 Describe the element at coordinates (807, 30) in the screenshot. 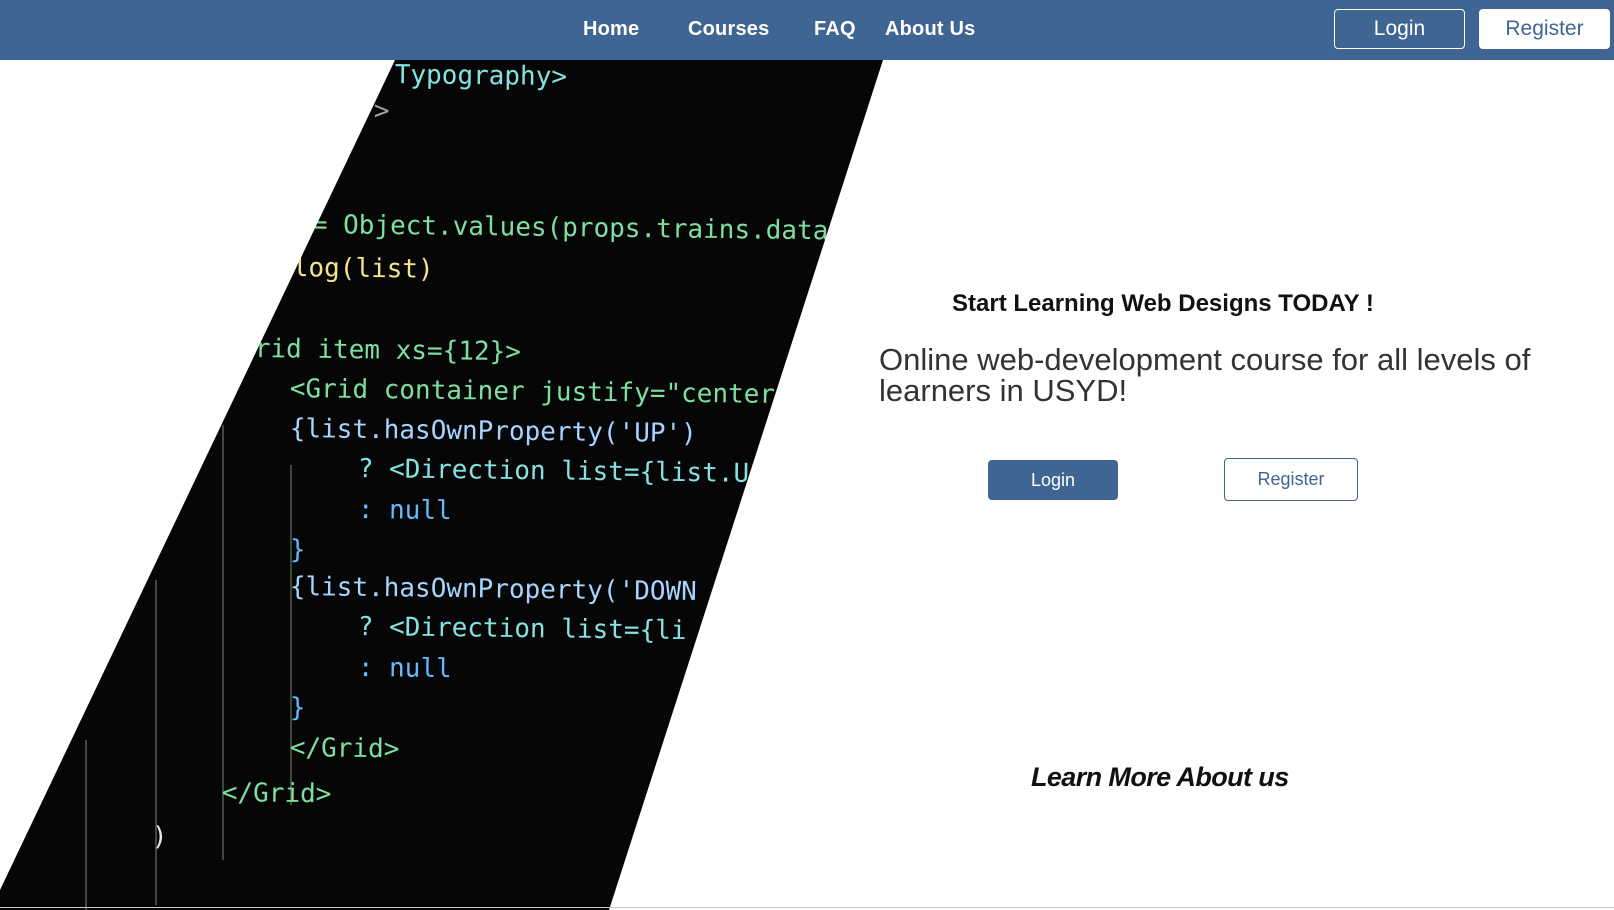

I see `top-navbar: Home Courses FAQ About Us Login Register` at that location.